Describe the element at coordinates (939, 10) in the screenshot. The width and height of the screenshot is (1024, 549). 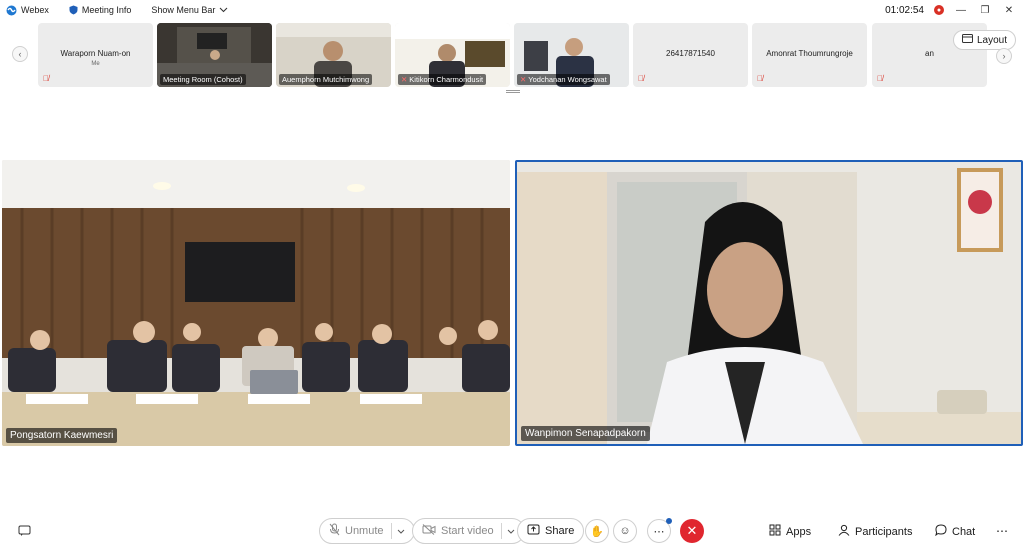
I see `recording-icon: ●` at that location.